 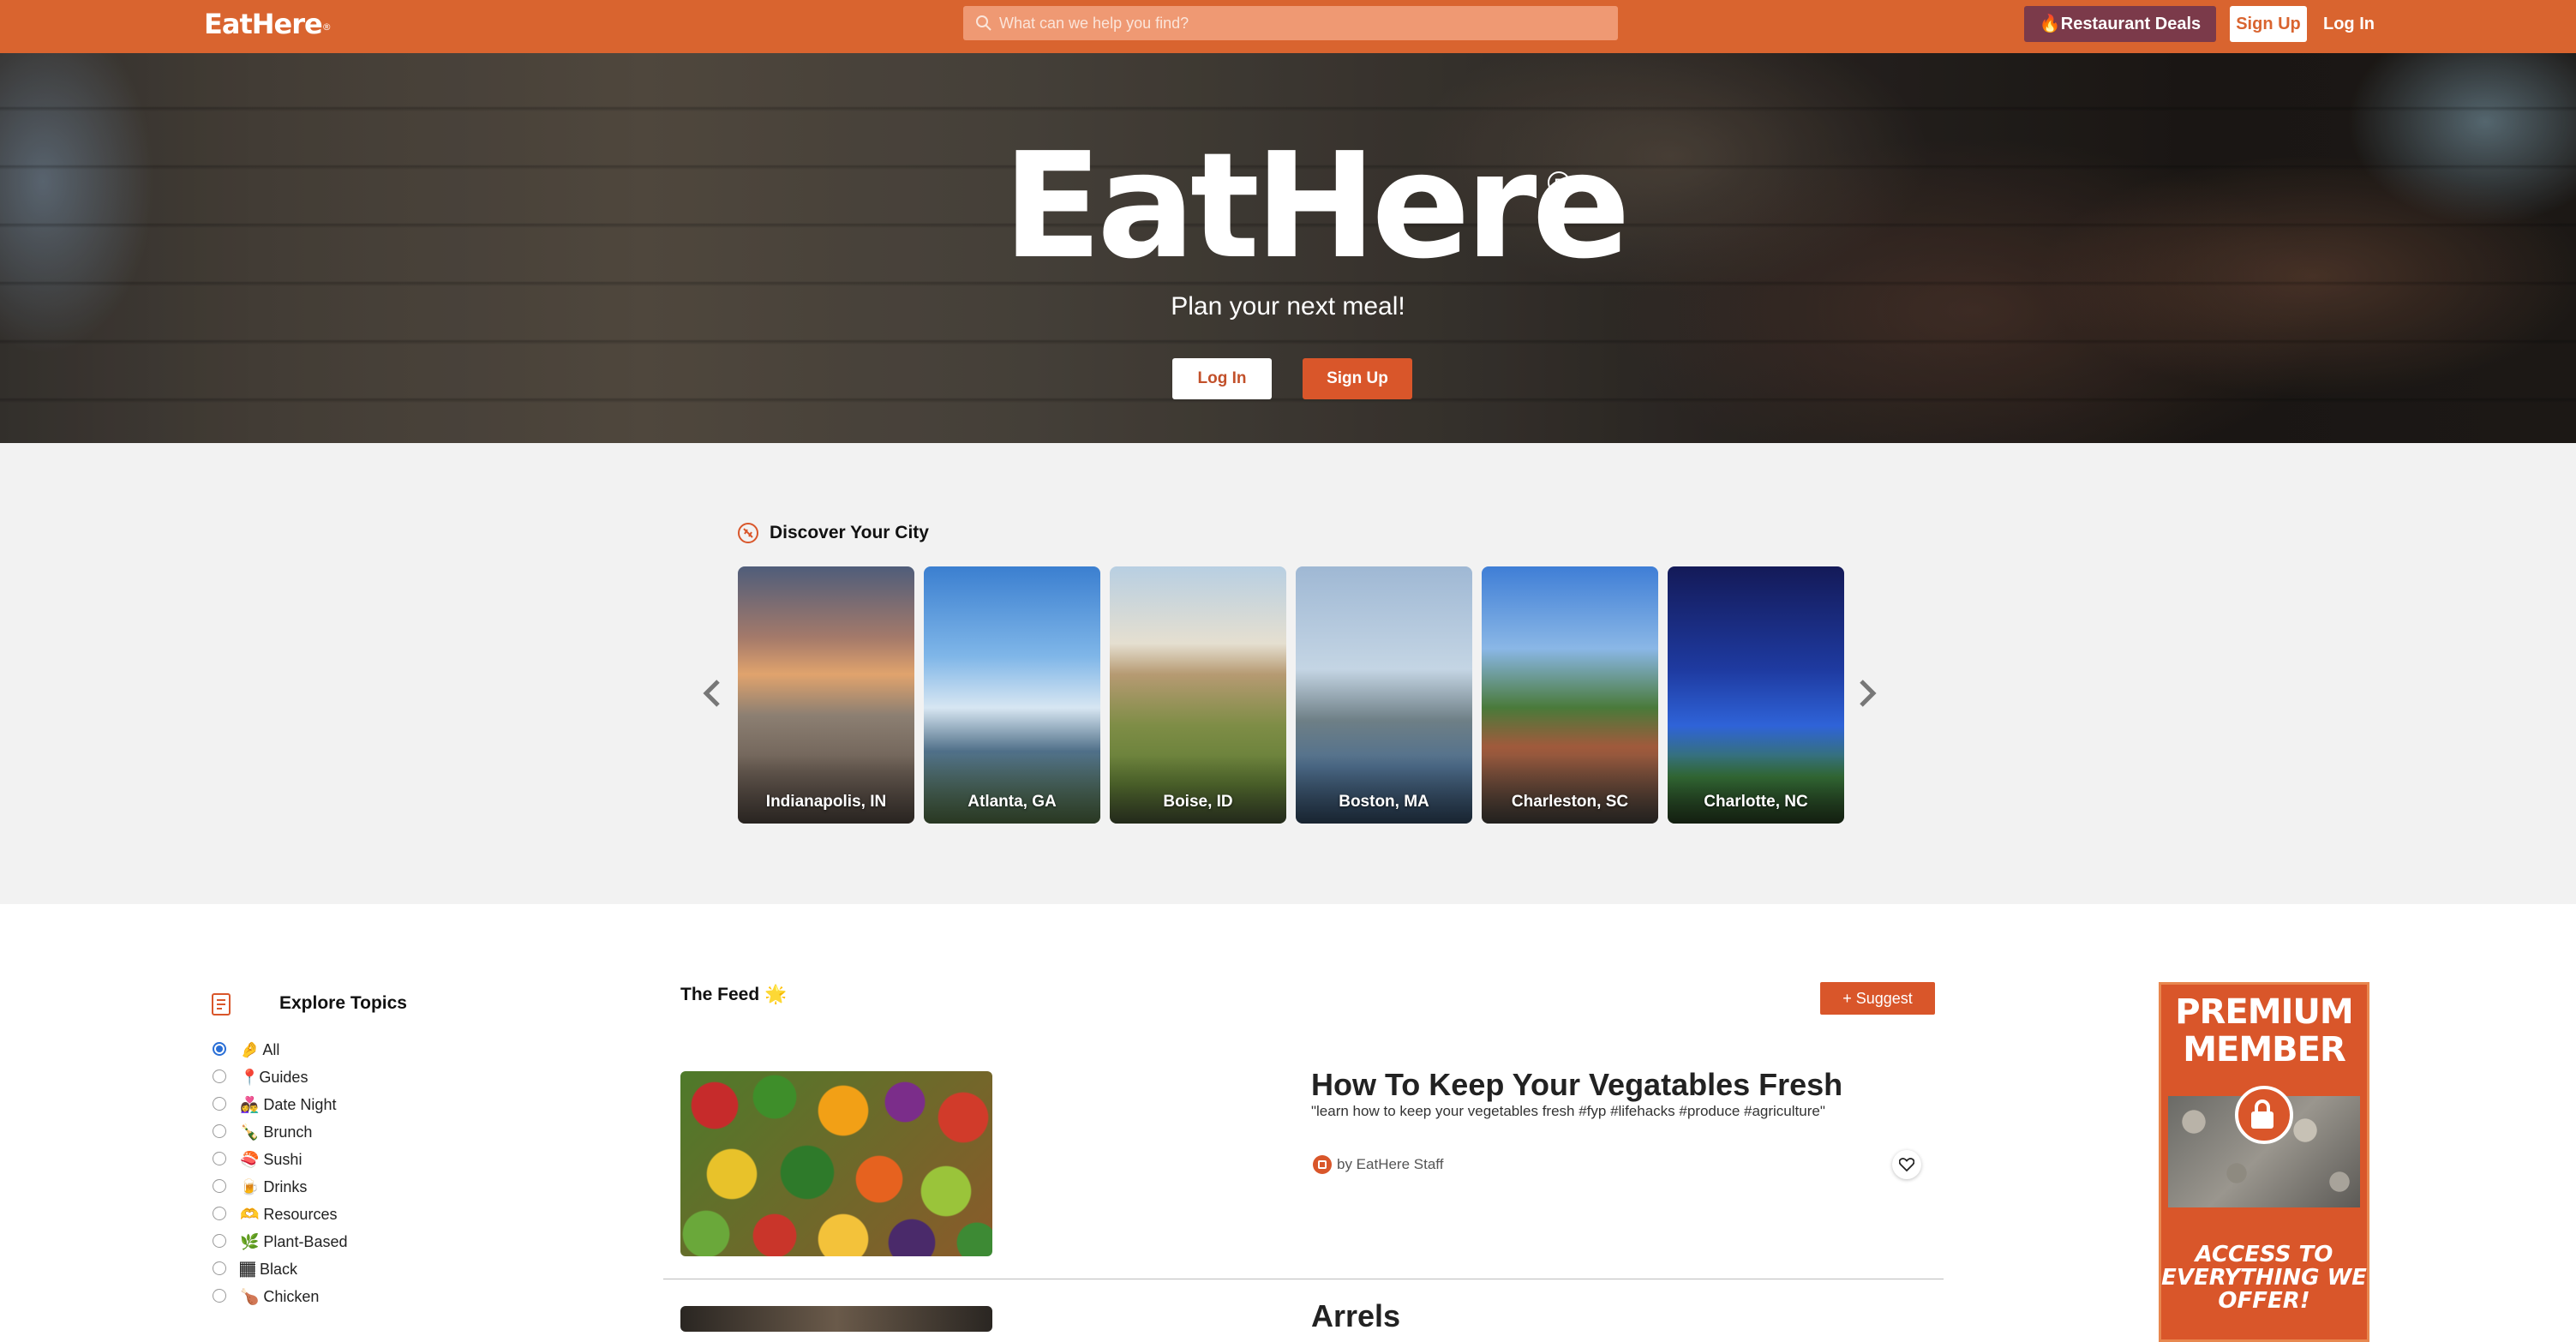 What do you see at coordinates (712, 693) in the screenshot?
I see `carousel-prev-icon` at bounding box center [712, 693].